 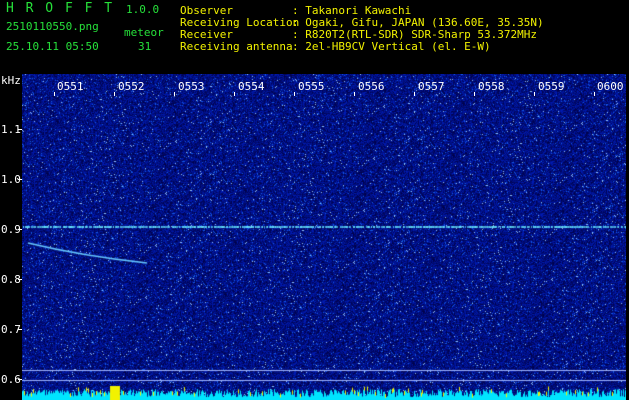 What do you see at coordinates (52, 26) in the screenshot?
I see `file-name: 2510110550.png` at bounding box center [52, 26].